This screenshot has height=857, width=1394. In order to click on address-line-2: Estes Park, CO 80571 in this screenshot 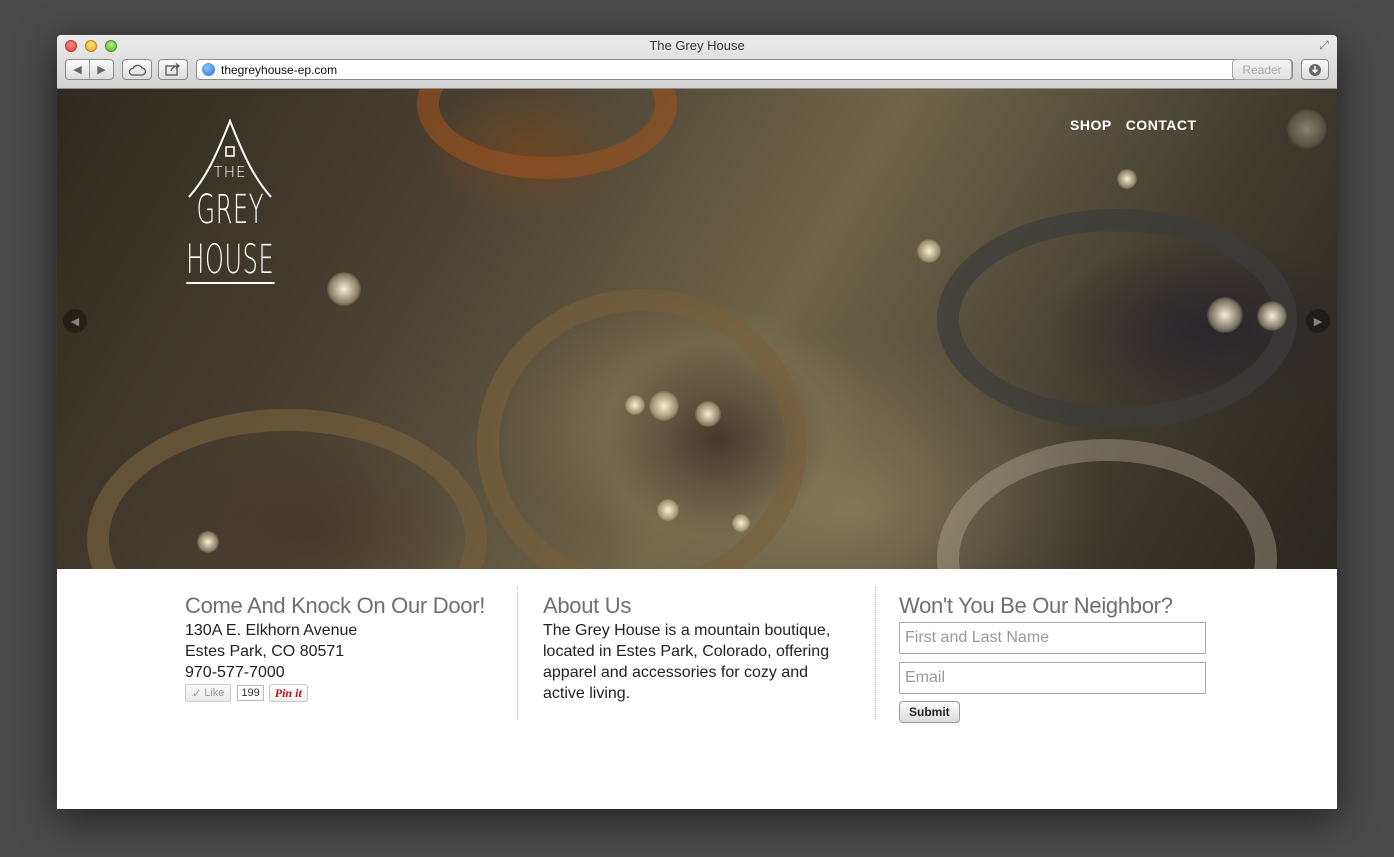, I will do `click(265, 651)`.